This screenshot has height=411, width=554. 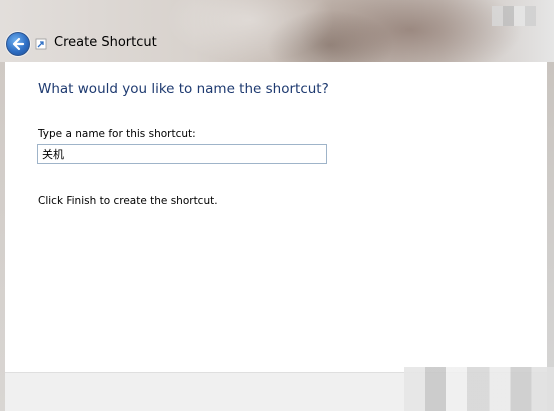 I want to click on shortcut-name-label: Type a name for this shortcut:, so click(x=117, y=134).